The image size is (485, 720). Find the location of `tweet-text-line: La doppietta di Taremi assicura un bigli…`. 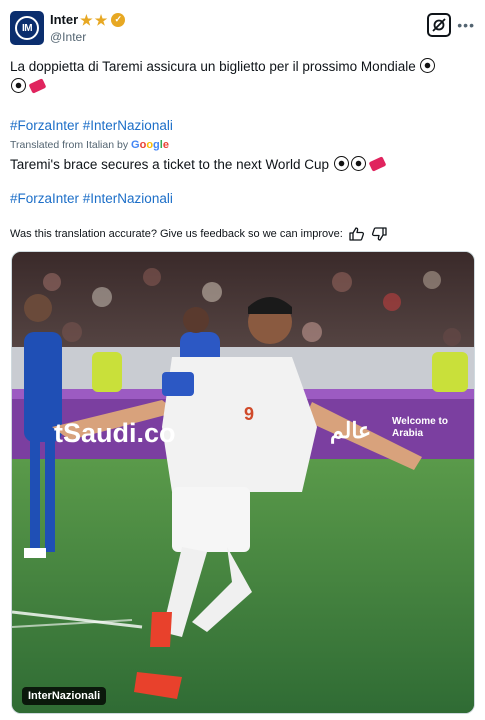

tweet-text-line: La doppietta di Taremi assicura un bigli… is located at coordinates (213, 66).